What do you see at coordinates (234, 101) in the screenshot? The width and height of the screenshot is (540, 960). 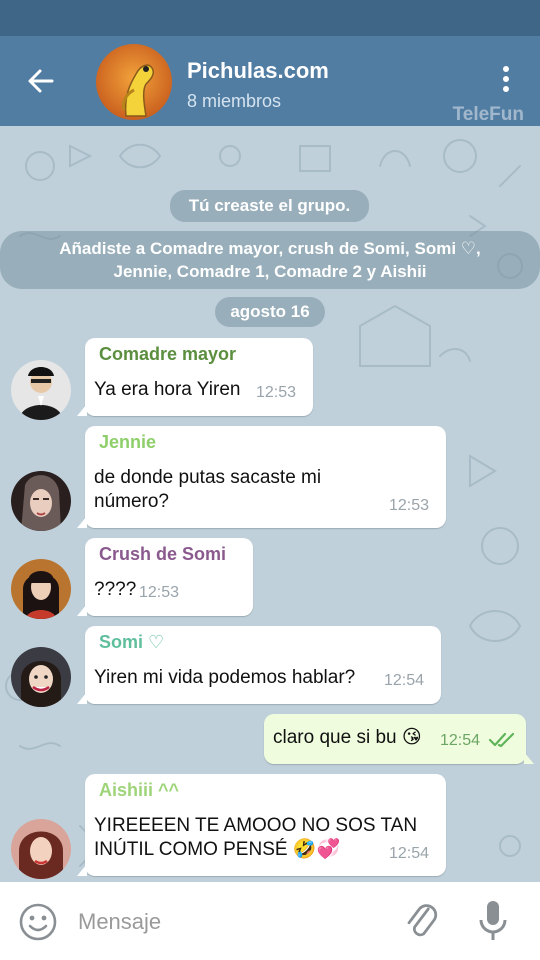 I see `member-count: 8 miembros` at bounding box center [234, 101].